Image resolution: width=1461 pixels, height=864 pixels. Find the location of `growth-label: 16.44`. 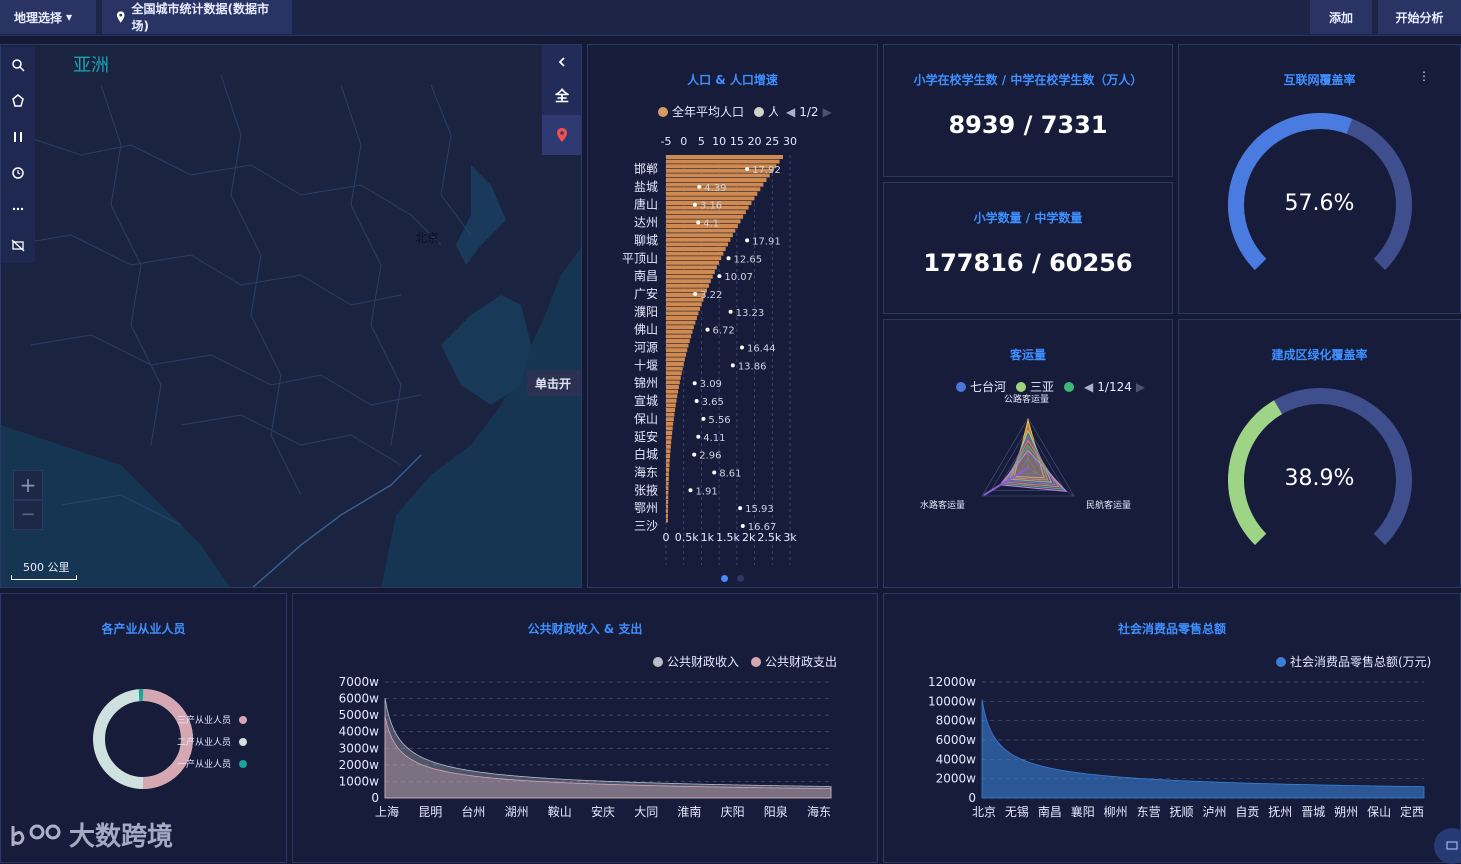

growth-label: 16.44 is located at coordinates (761, 349).